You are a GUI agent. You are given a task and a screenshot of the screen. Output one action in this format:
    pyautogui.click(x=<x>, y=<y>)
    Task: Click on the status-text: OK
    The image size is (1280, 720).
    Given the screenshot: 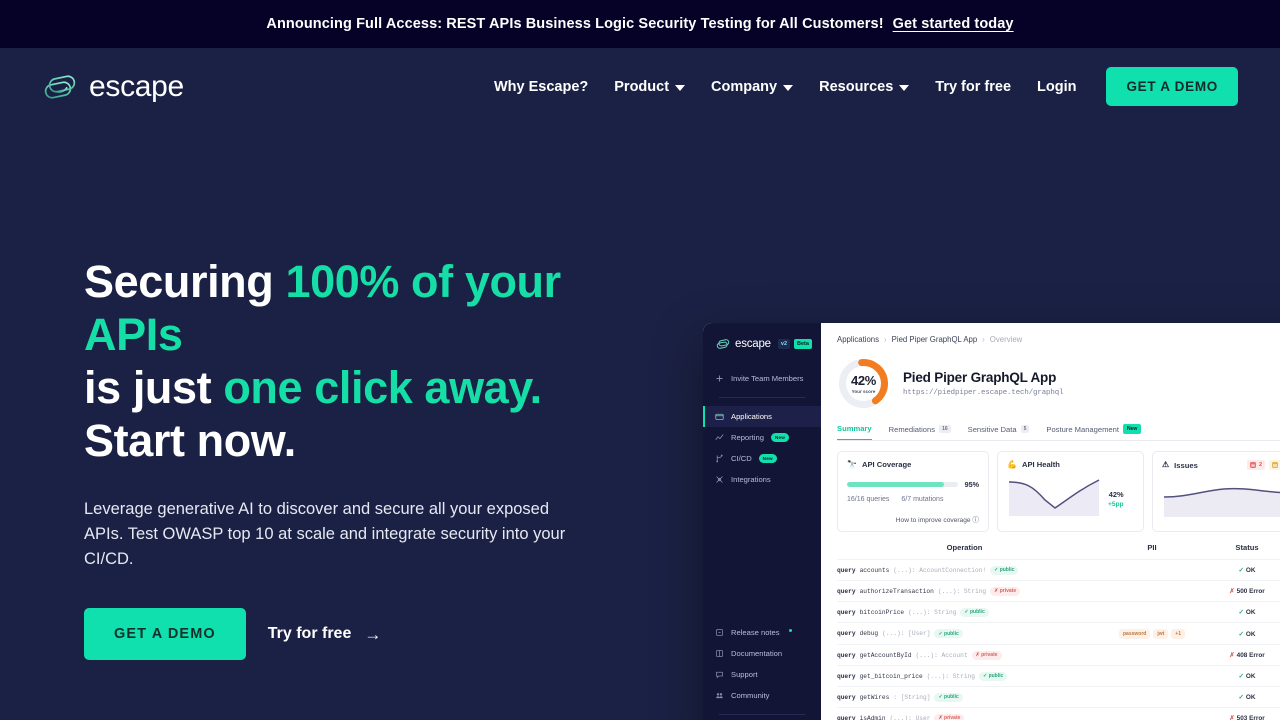 What is the action you would take?
    pyautogui.click(x=1250, y=570)
    